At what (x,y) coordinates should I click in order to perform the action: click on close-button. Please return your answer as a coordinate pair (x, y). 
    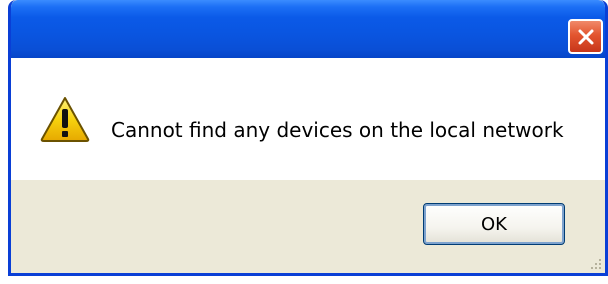
    Looking at the image, I should click on (585, 36).